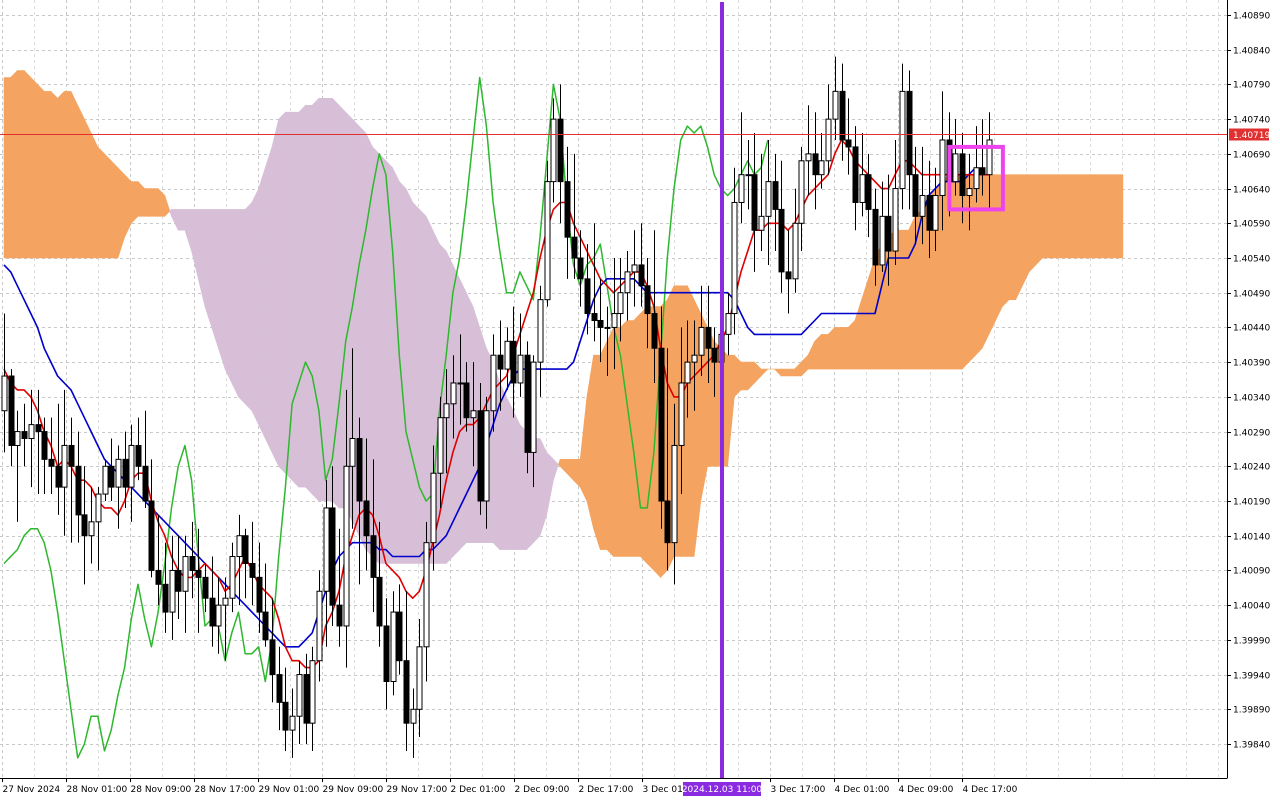 The height and width of the screenshot is (800, 1280). What do you see at coordinates (1251, 572) in the screenshot?
I see `y-tick-label: 1.40090` at bounding box center [1251, 572].